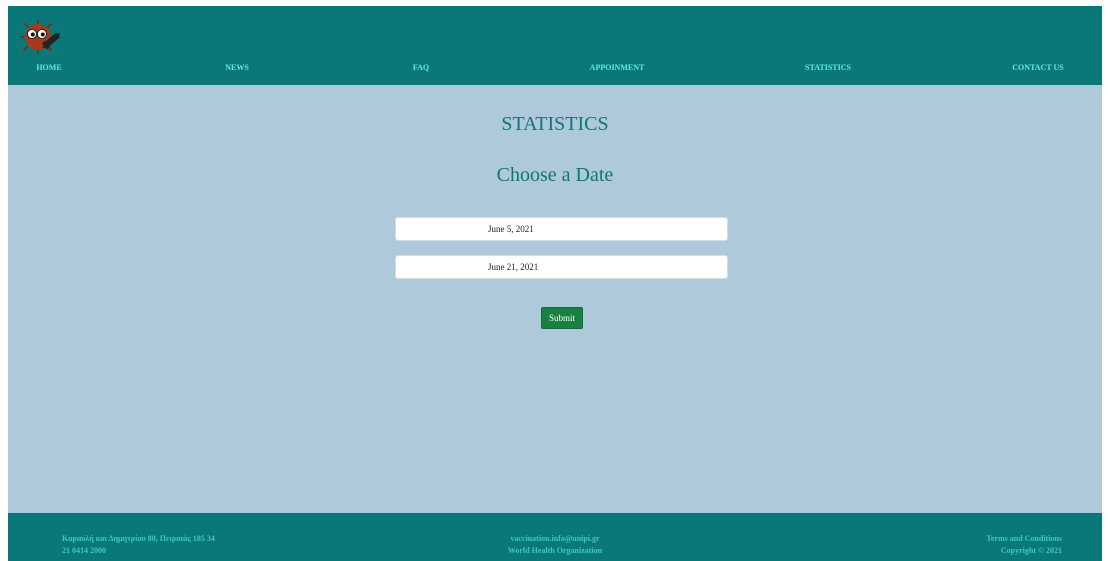  What do you see at coordinates (1024, 539) in the screenshot?
I see `footer-terms-link: Terms and Conditions` at bounding box center [1024, 539].